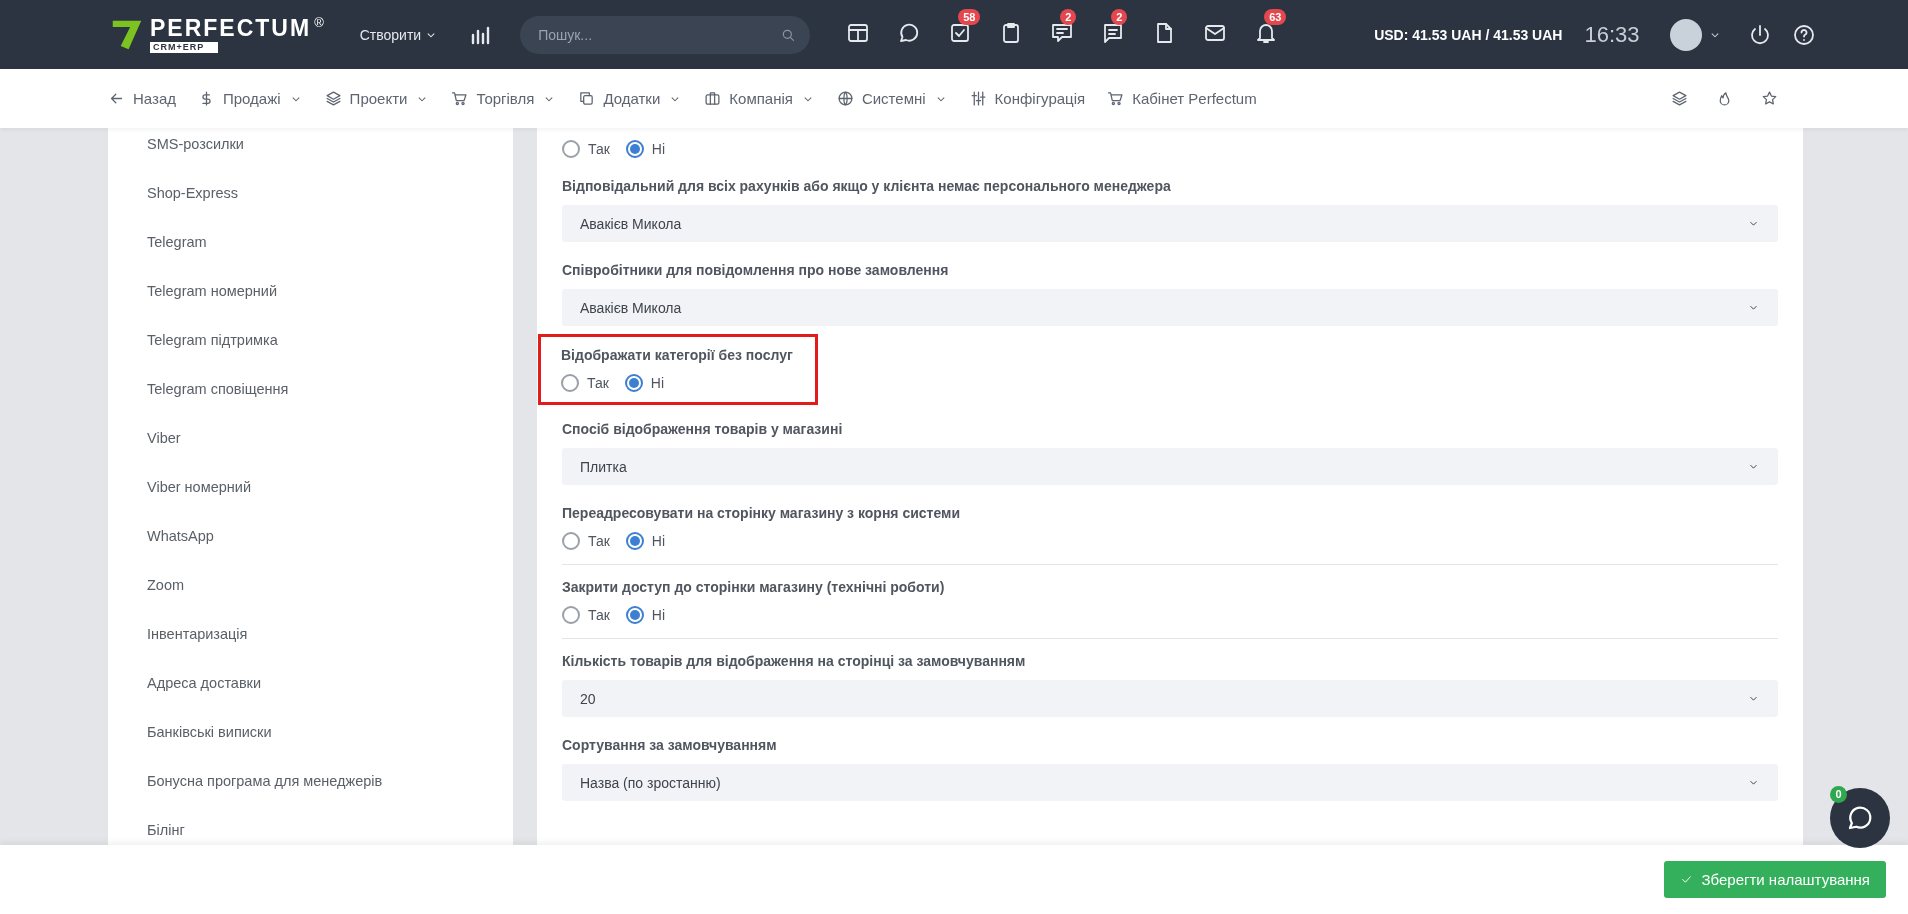 This screenshot has height=914, width=1908. What do you see at coordinates (310, 148) in the screenshot?
I see `sidebar-item: SMS-розсилки` at bounding box center [310, 148].